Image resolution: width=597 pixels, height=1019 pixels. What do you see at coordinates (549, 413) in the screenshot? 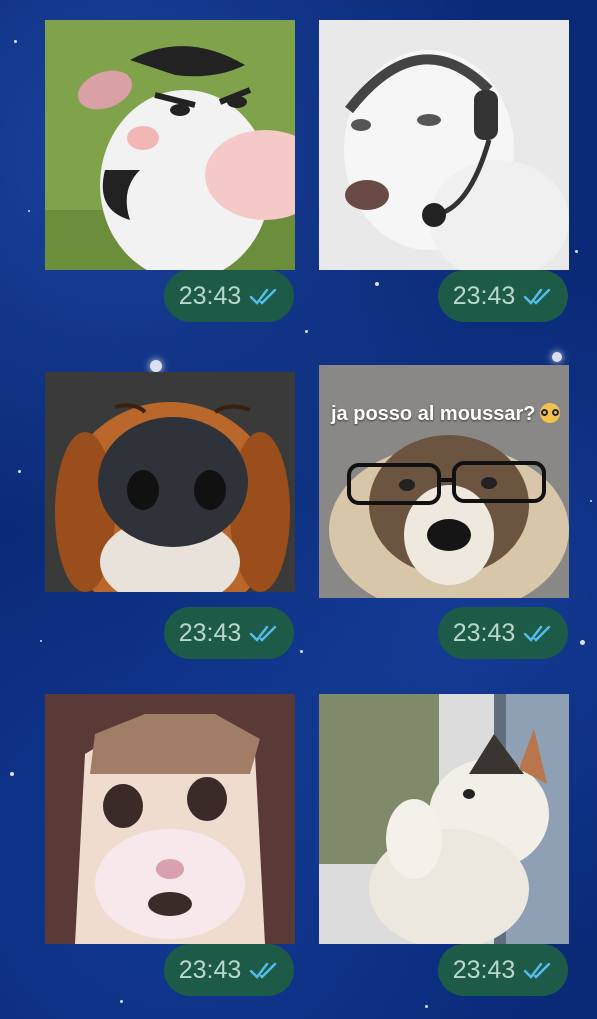
I see `nerd-face-emoji-icon` at bounding box center [549, 413].